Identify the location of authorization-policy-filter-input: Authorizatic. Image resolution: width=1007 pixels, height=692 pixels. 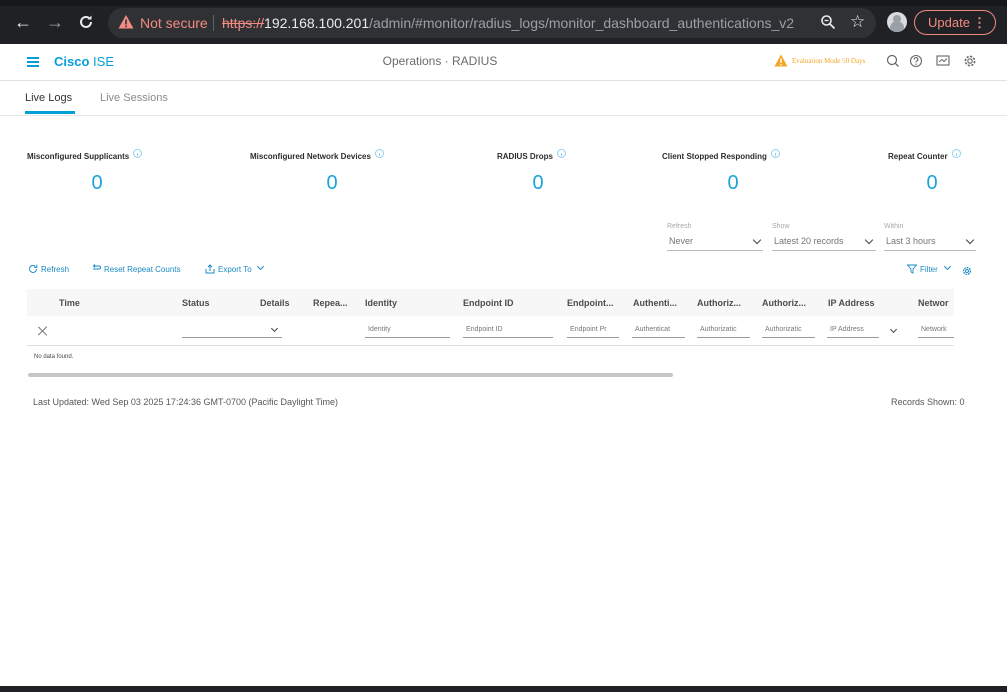
(723, 330).